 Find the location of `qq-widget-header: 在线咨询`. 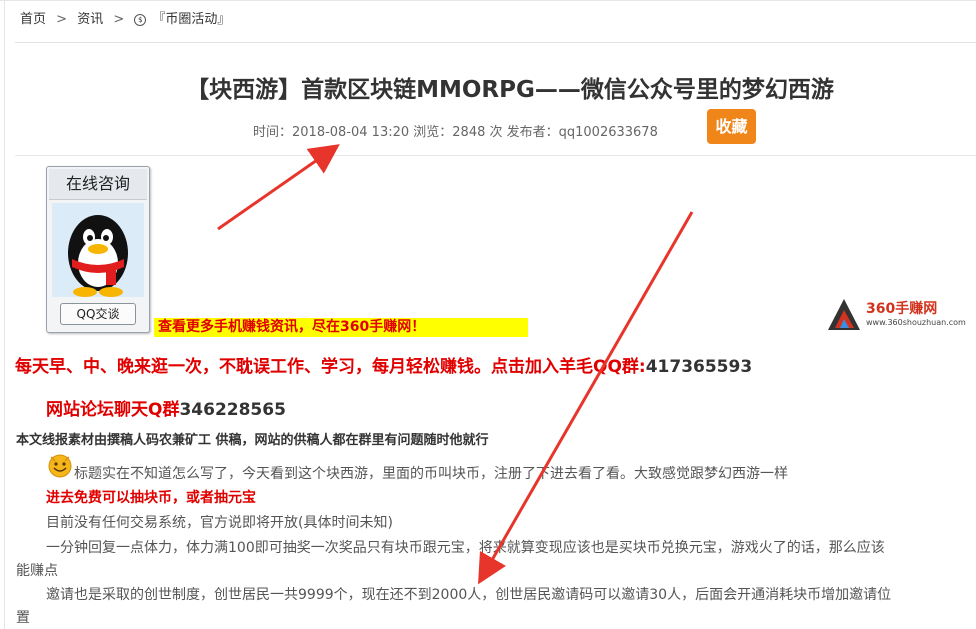

qq-widget-header: 在线咨询 is located at coordinates (98, 184).